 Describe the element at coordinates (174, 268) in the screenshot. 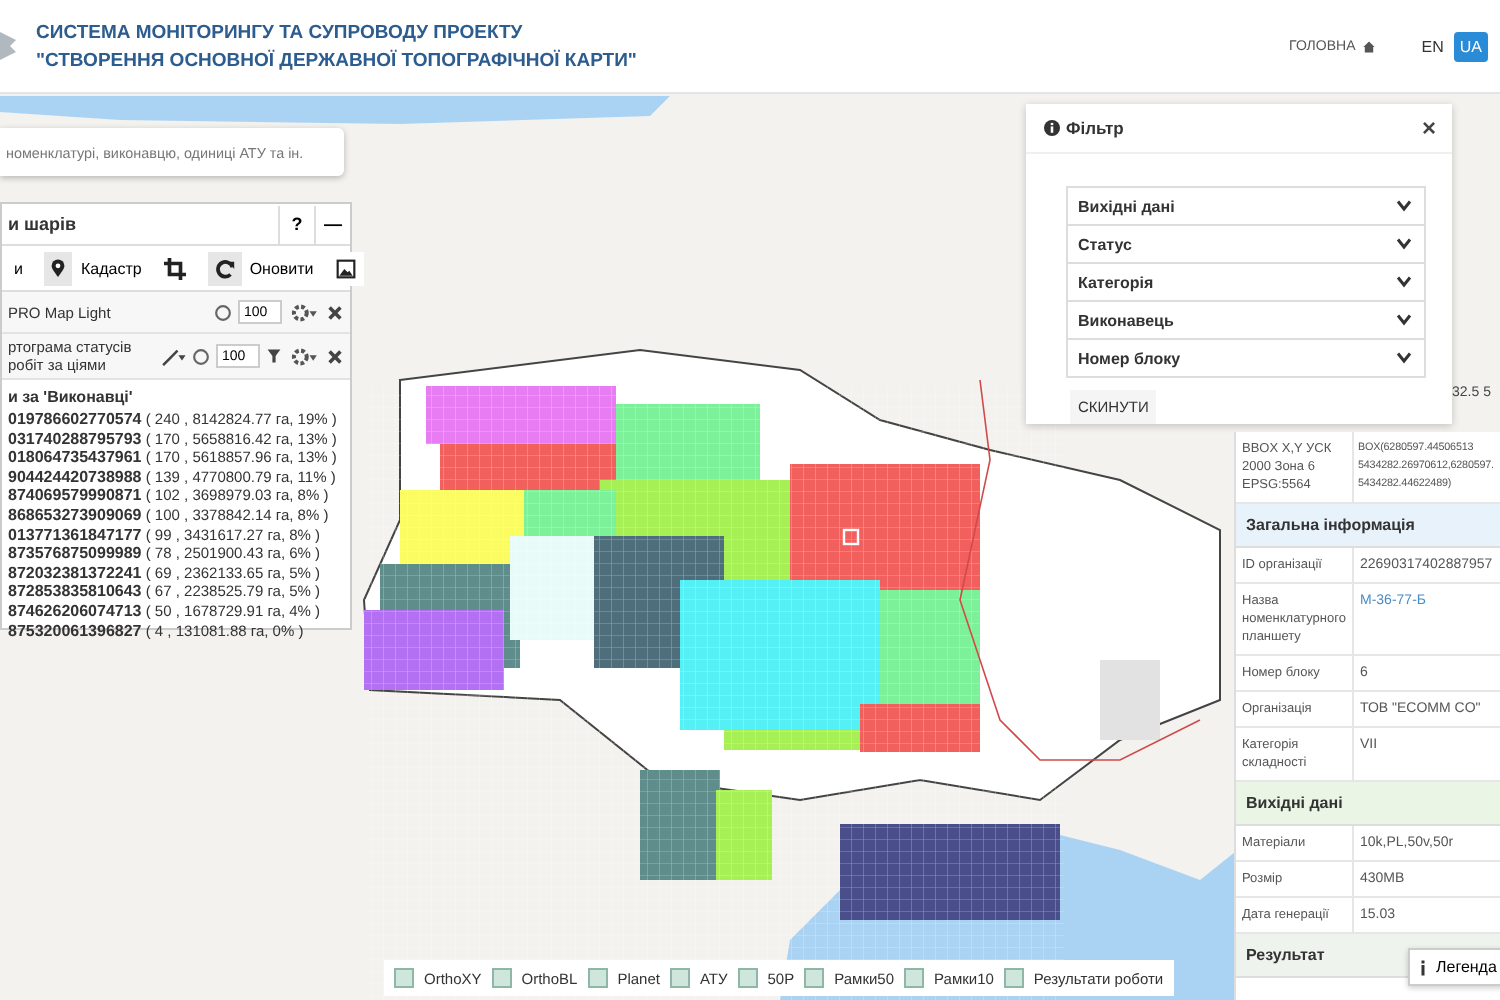

I see `crop-icon` at that location.